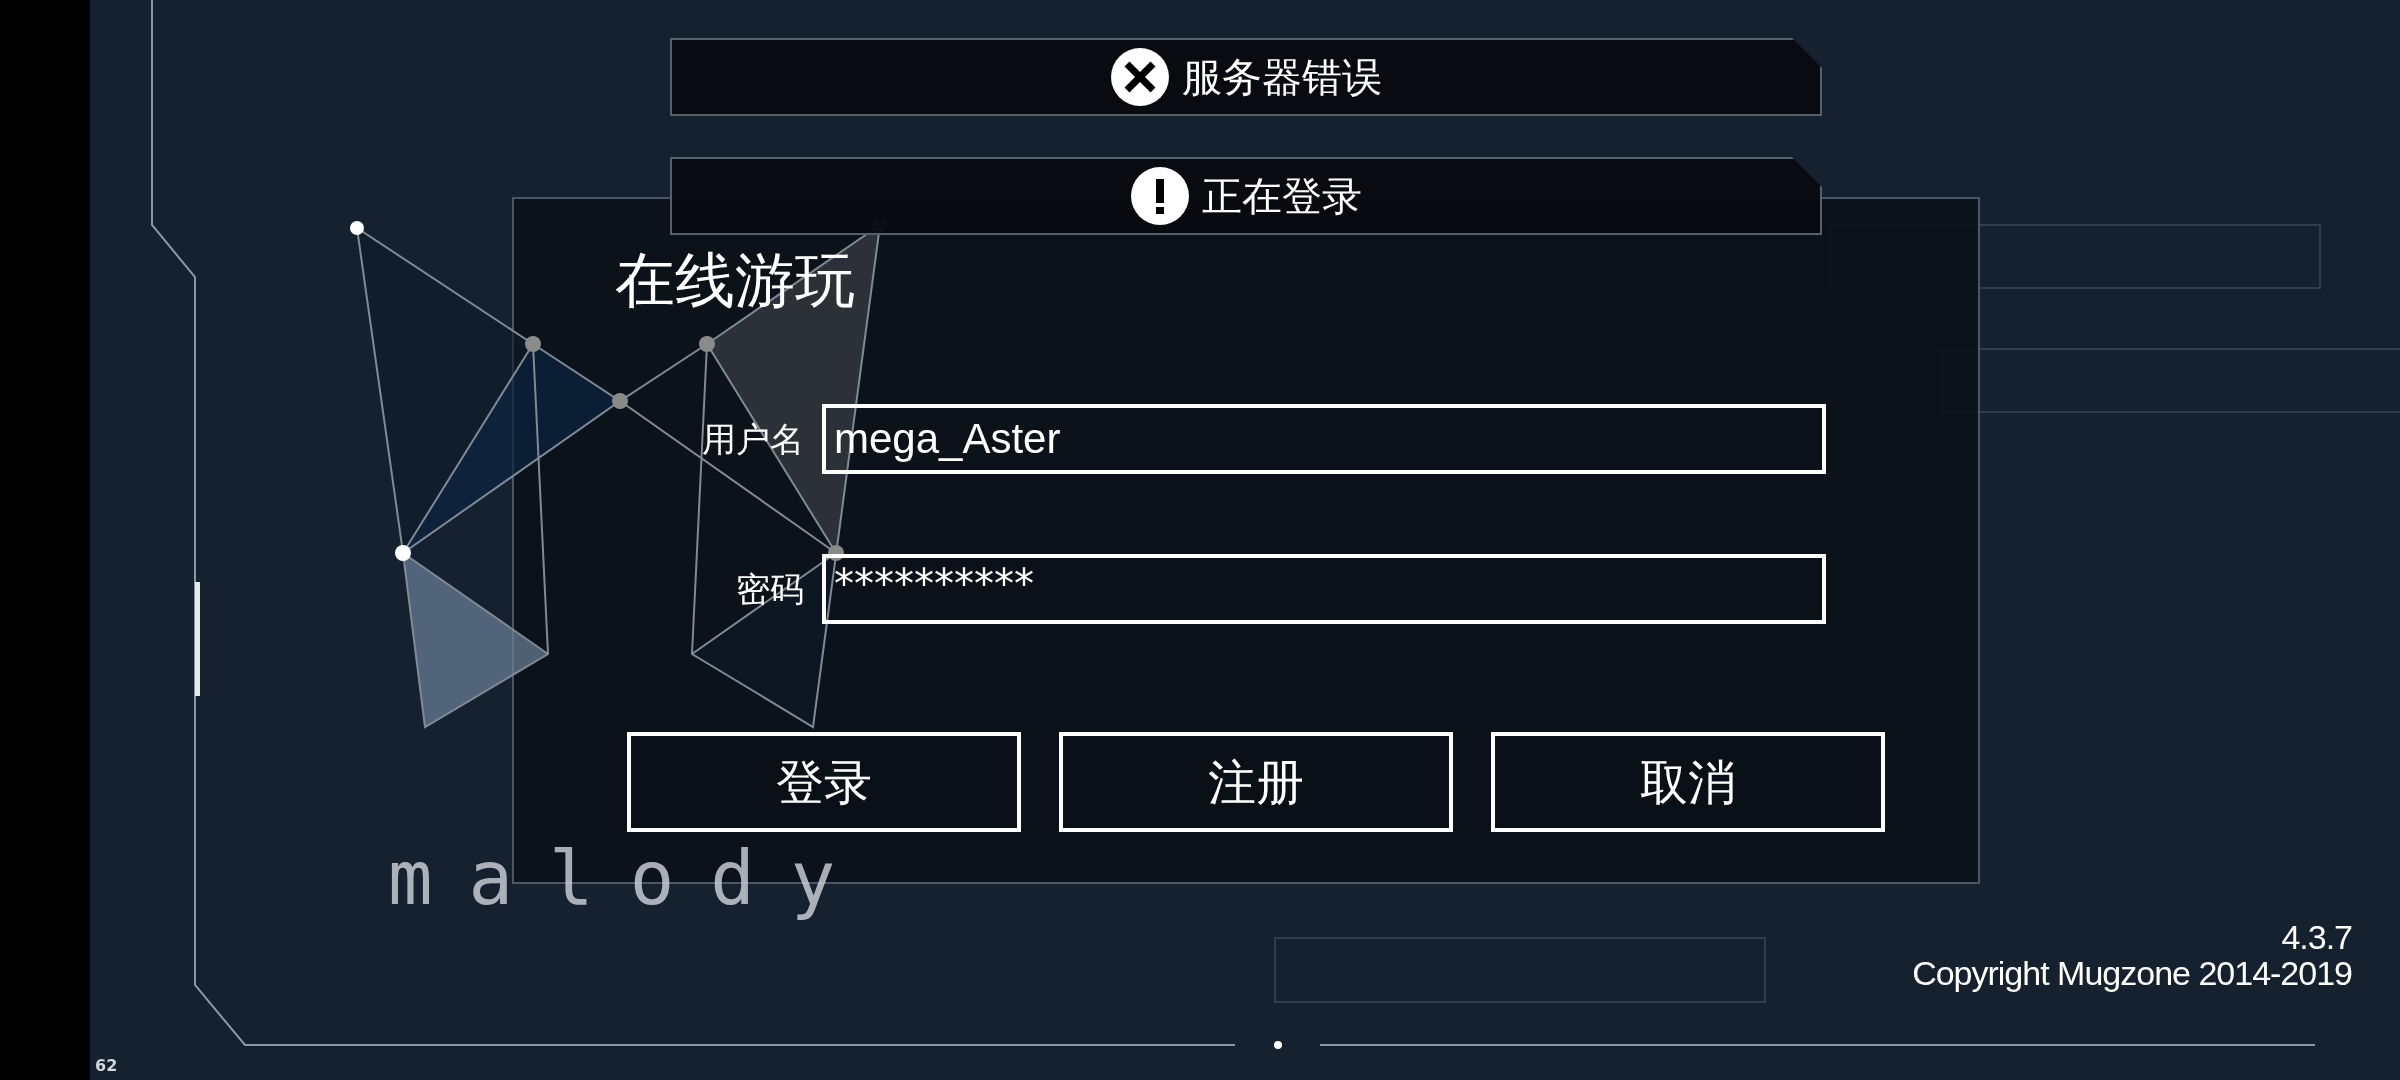  What do you see at coordinates (1324, 589) in the screenshot?
I see `password-field: **********` at bounding box center [1324, 589].